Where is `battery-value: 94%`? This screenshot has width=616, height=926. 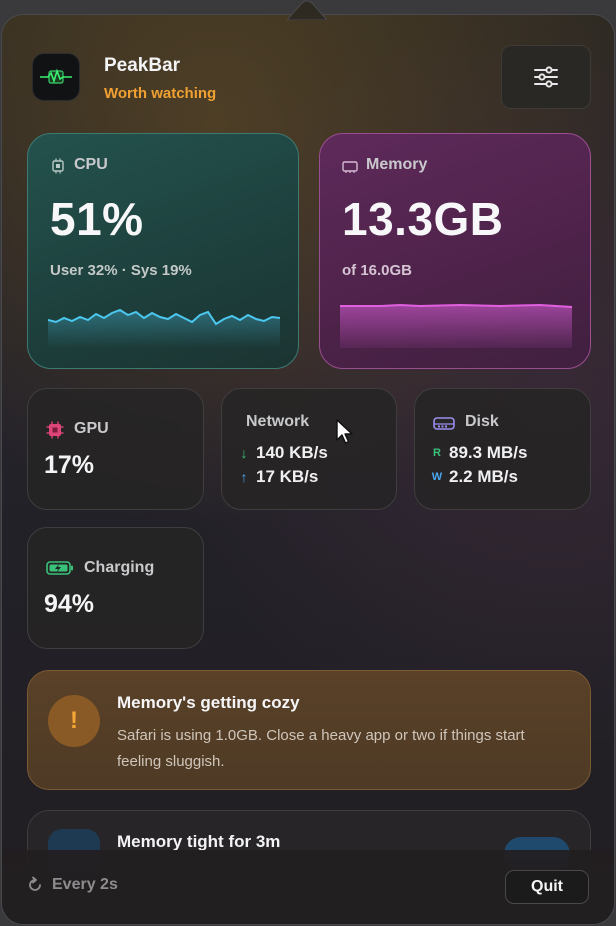 battery-value: 94% is located at coordinates (69, 604).